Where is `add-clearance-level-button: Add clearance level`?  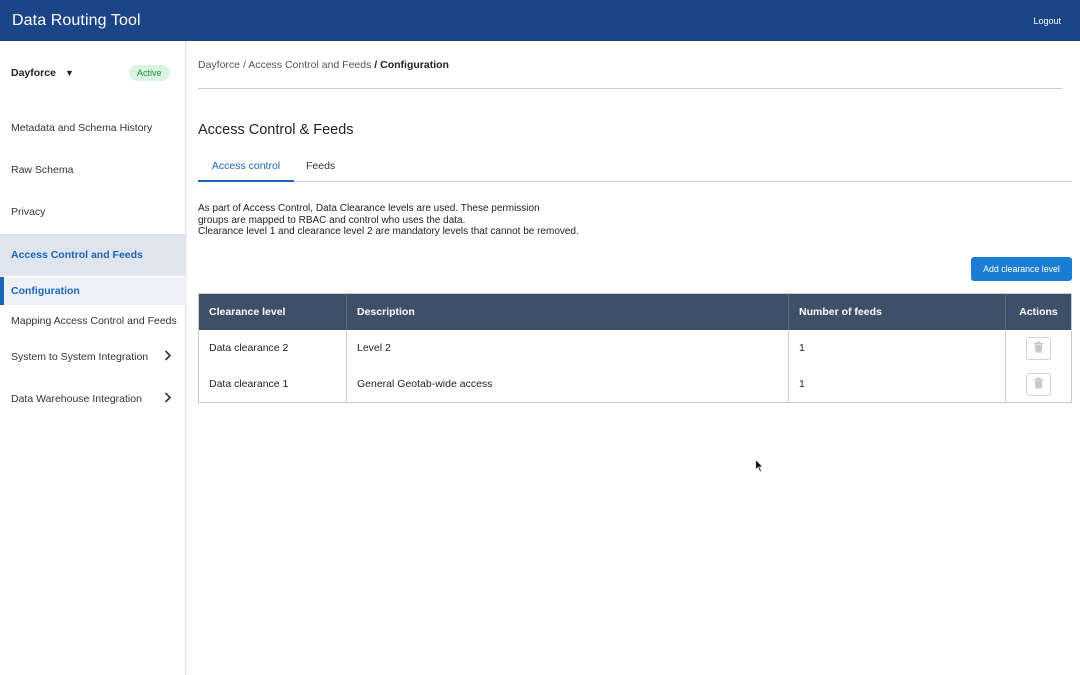
add-clearance-level-button: Add clearance level is located at coordinates (1021, 269).